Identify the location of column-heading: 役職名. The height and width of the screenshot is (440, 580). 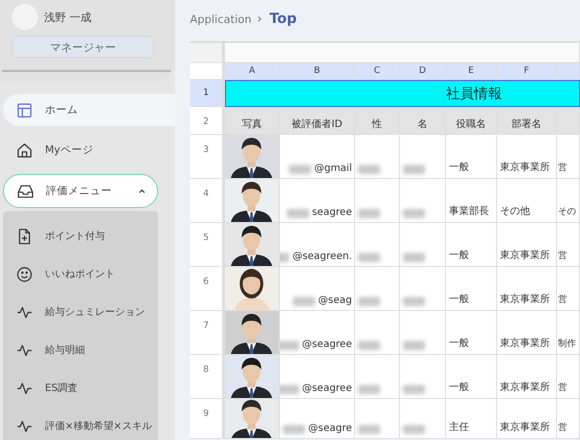
(471, 121).